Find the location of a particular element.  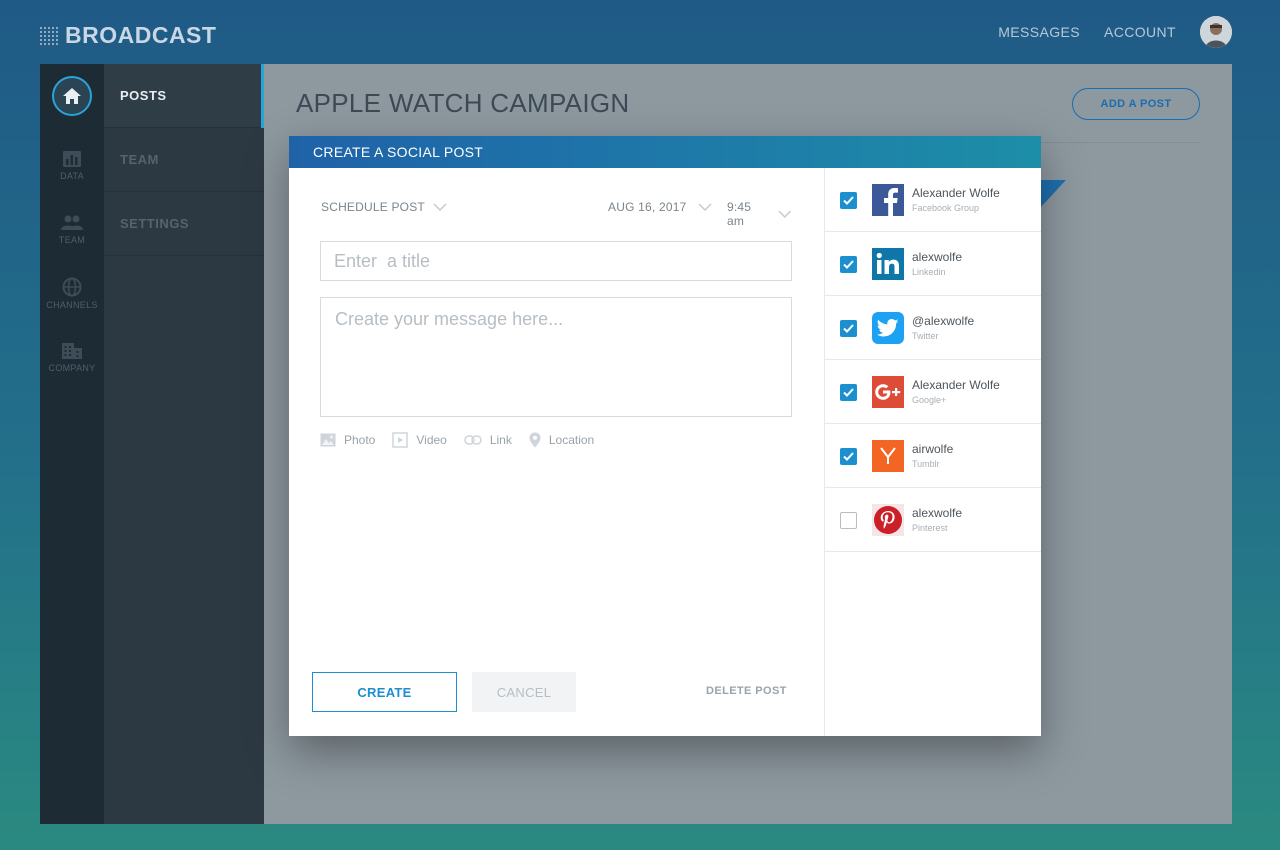

time-dropdown: 9:45 am is located at coordinates (759, 214).